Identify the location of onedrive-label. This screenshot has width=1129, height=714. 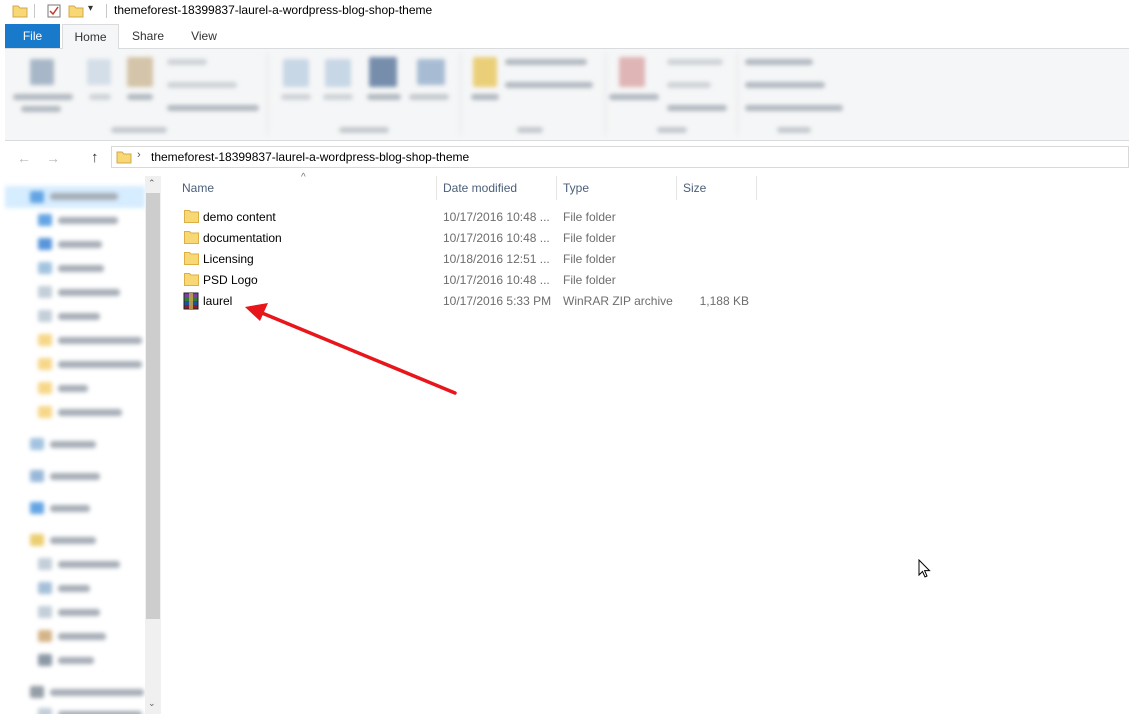
(75, 476).